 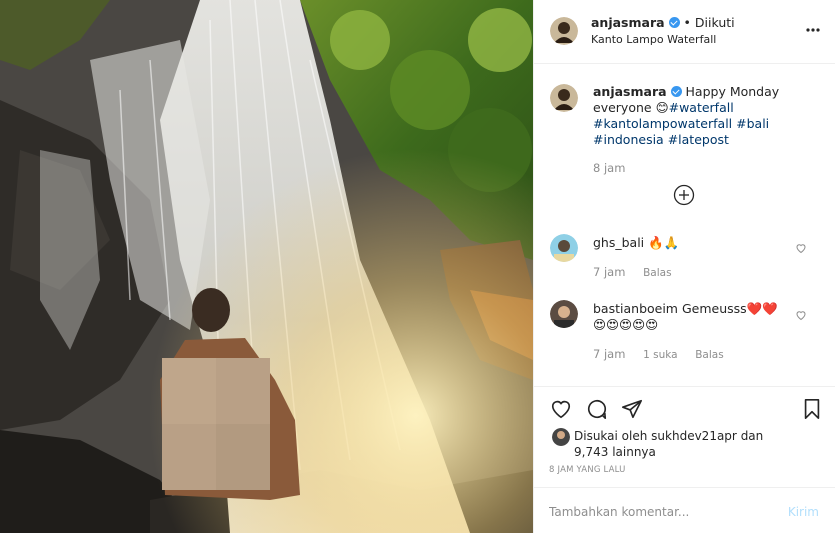 What do you see at coordinates (622, 107) in the screenshot?
I see `caption-text-2: everyone` at bounding box center [622, 107].